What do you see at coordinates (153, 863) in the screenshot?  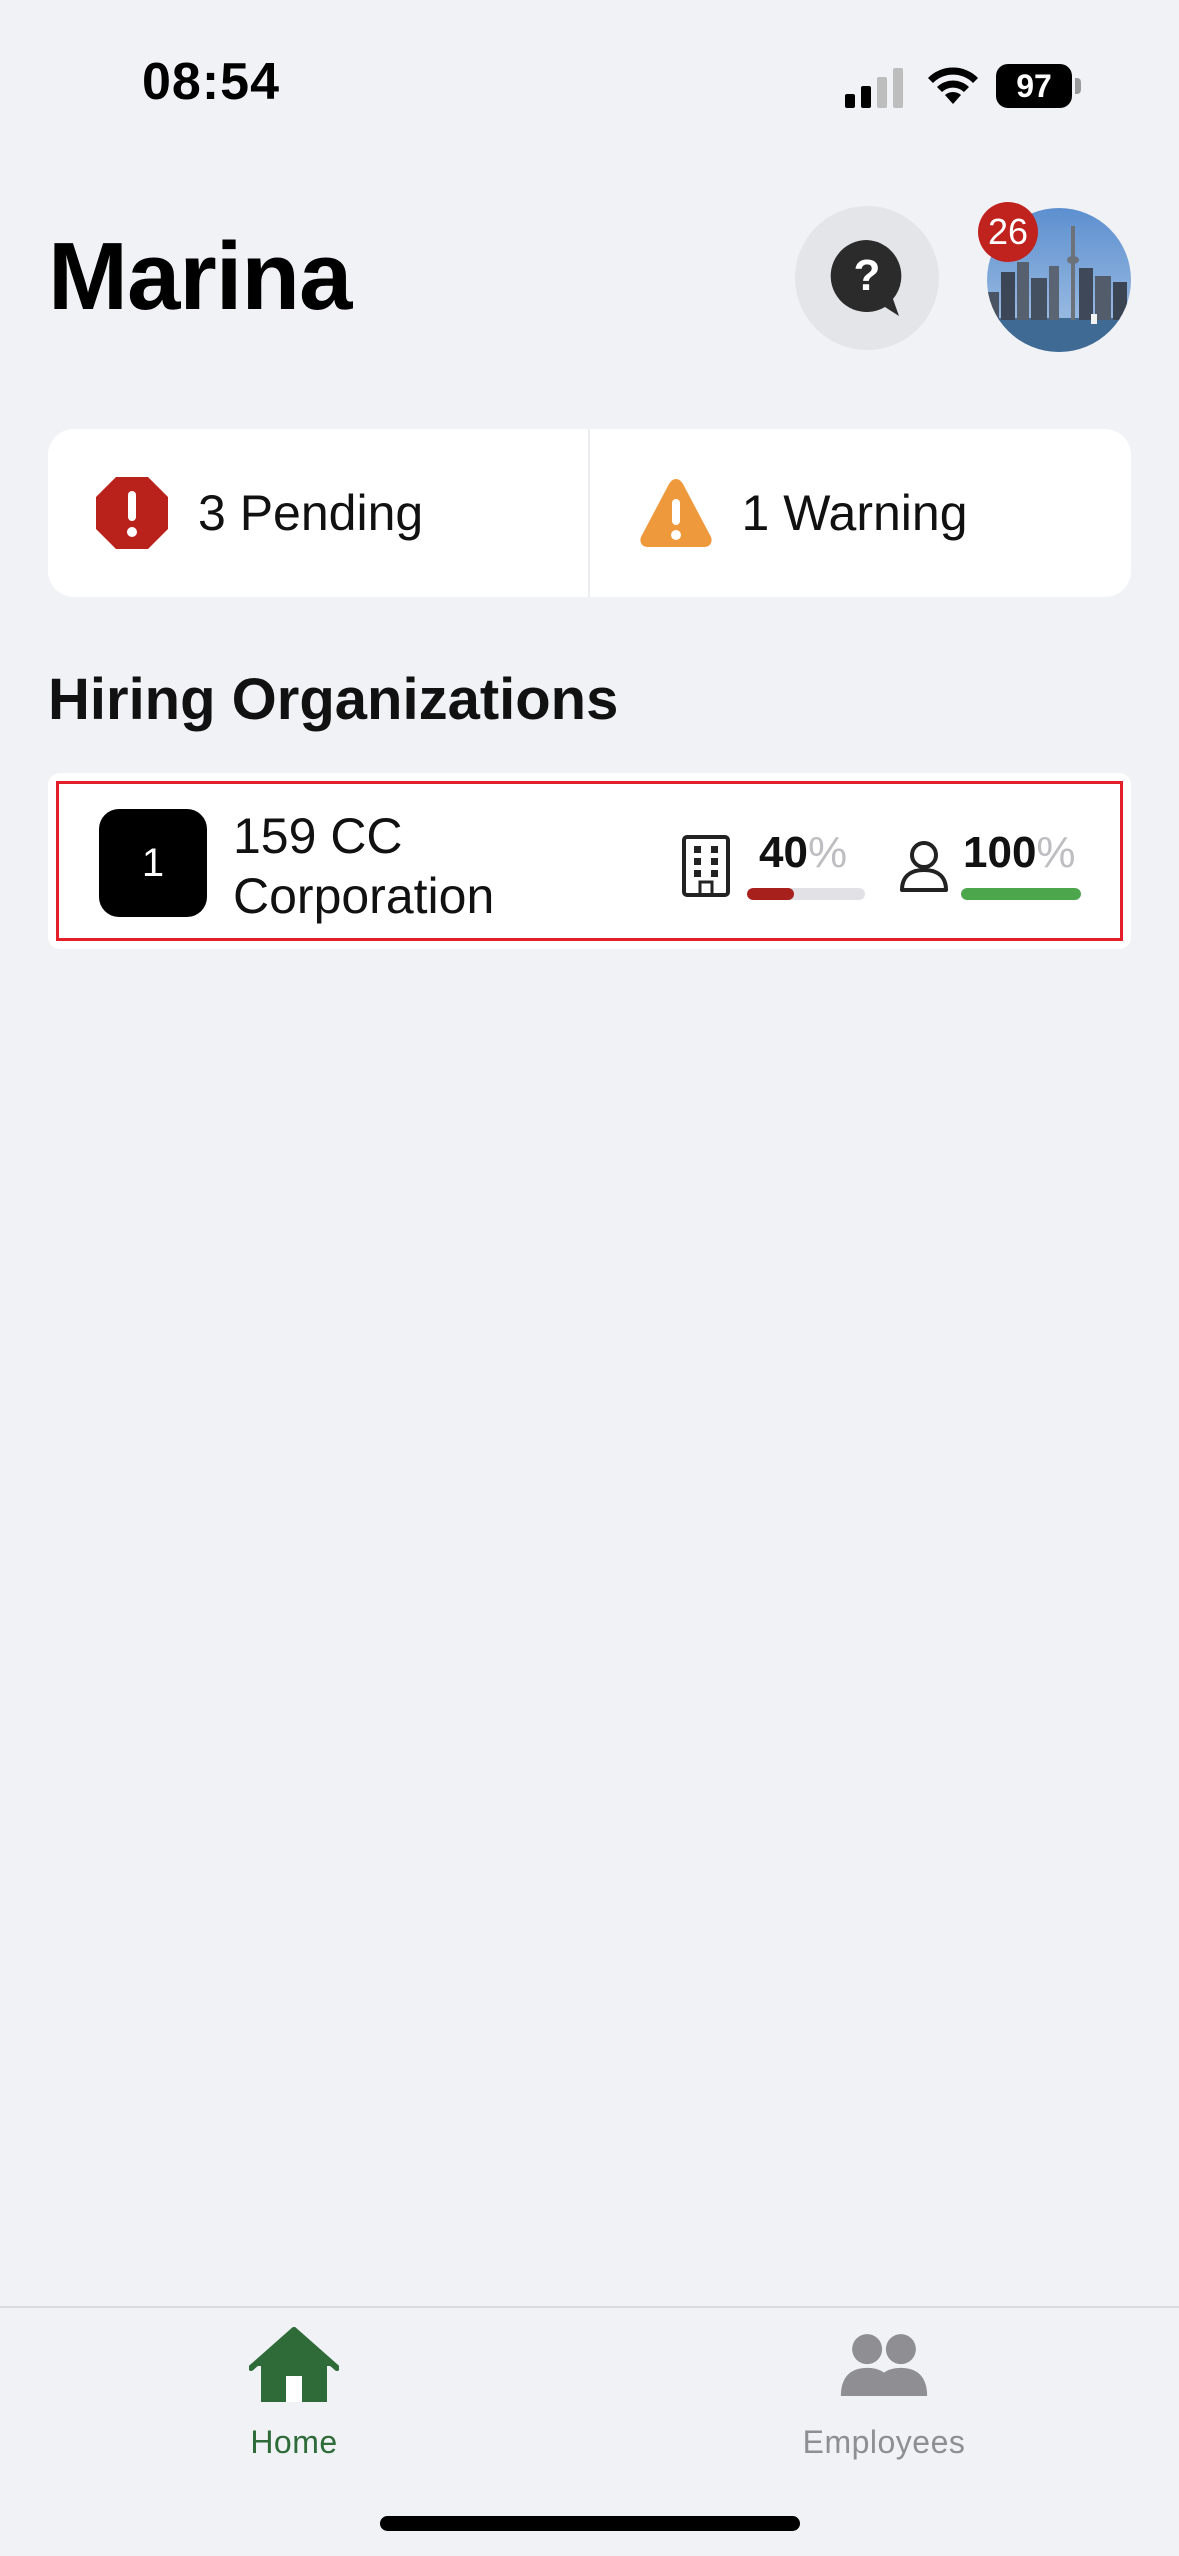 I see `organization-index-badge: 1` at bounding box center [153, 863].